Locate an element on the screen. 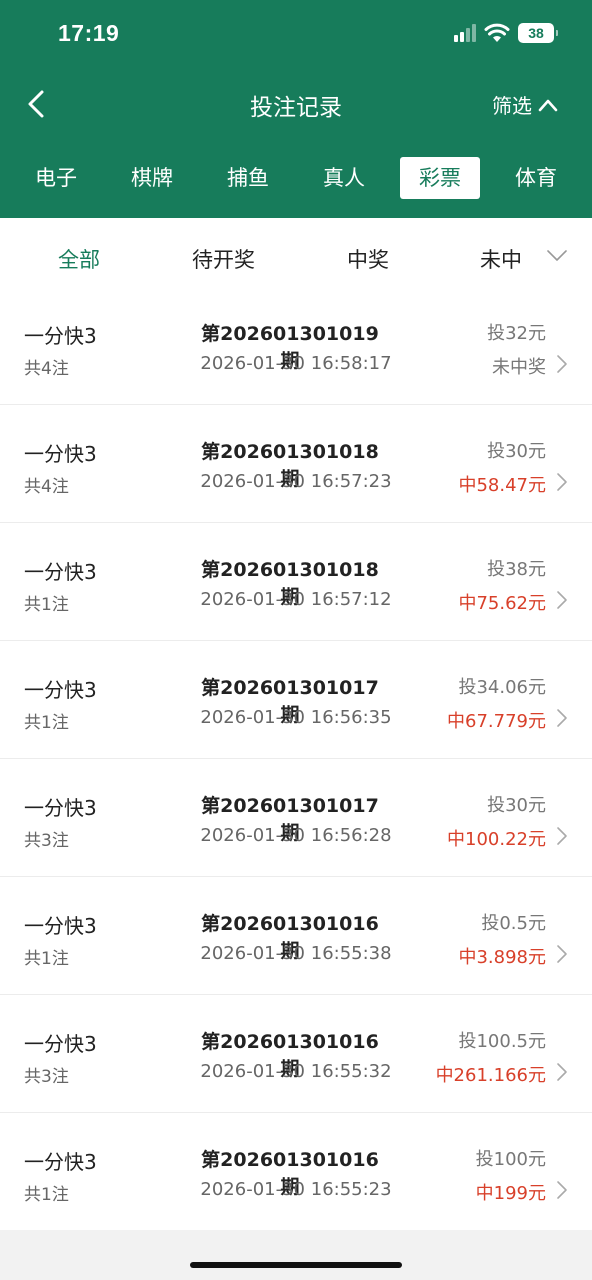 Image resolution: width=592 pixels, height=1280 pixels. result-text: 中58.47元 is located at coordinates (502, 485).